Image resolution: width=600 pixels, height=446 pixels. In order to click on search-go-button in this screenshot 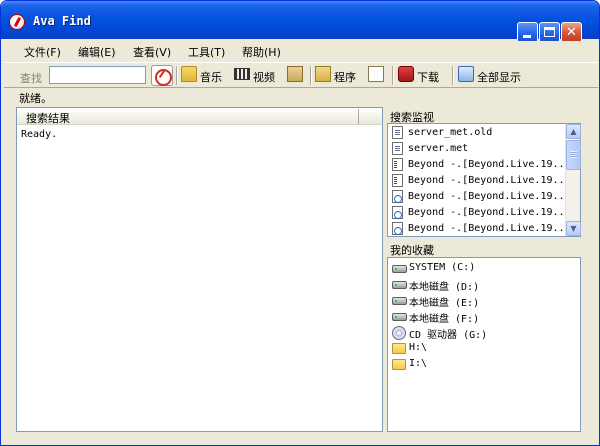, I will do `click(162, 75)`.